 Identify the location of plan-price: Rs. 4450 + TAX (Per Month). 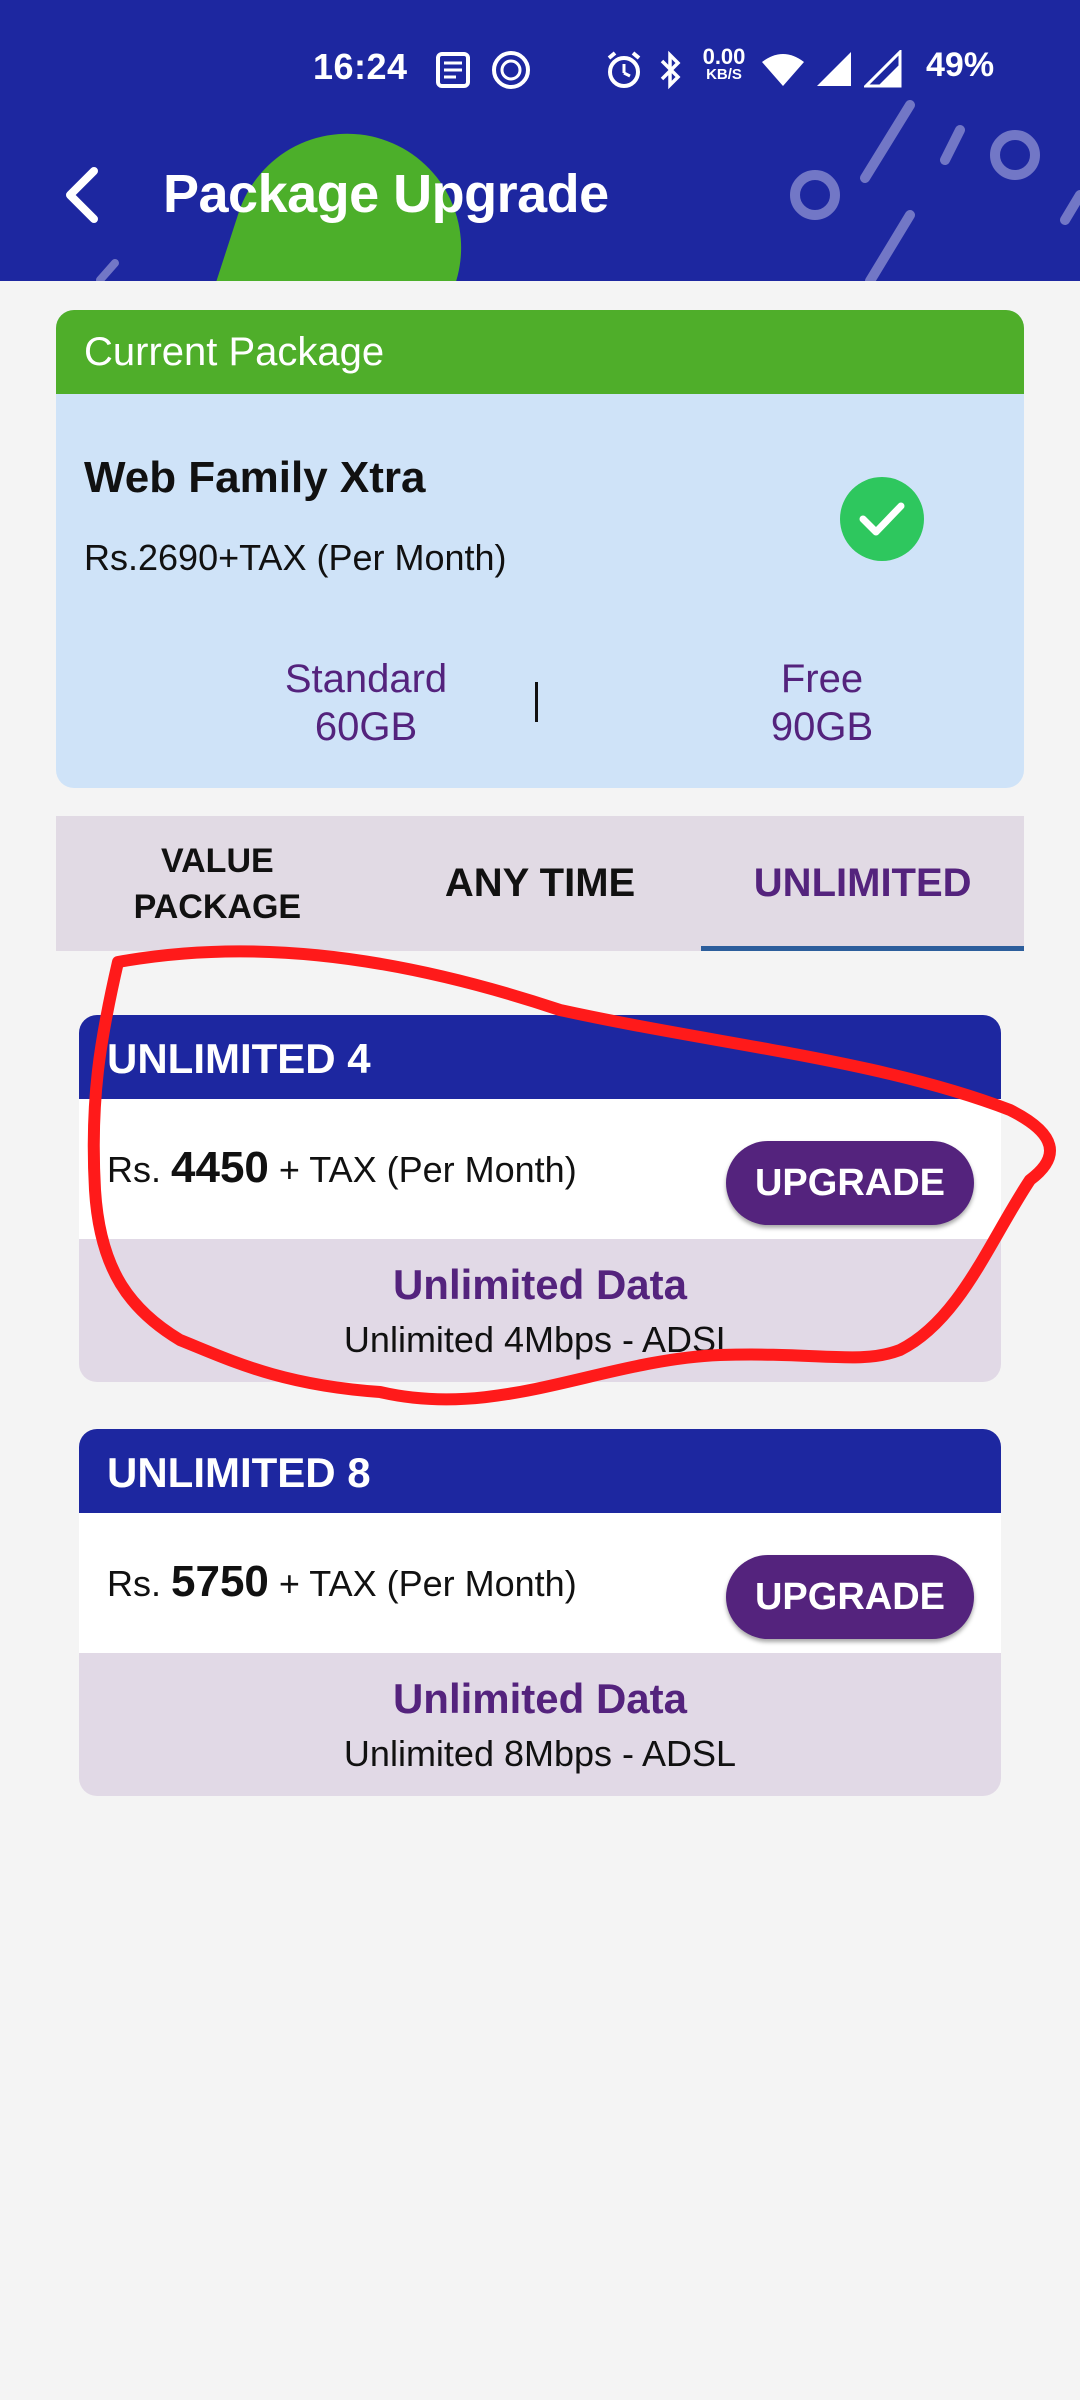
(342, 1168).